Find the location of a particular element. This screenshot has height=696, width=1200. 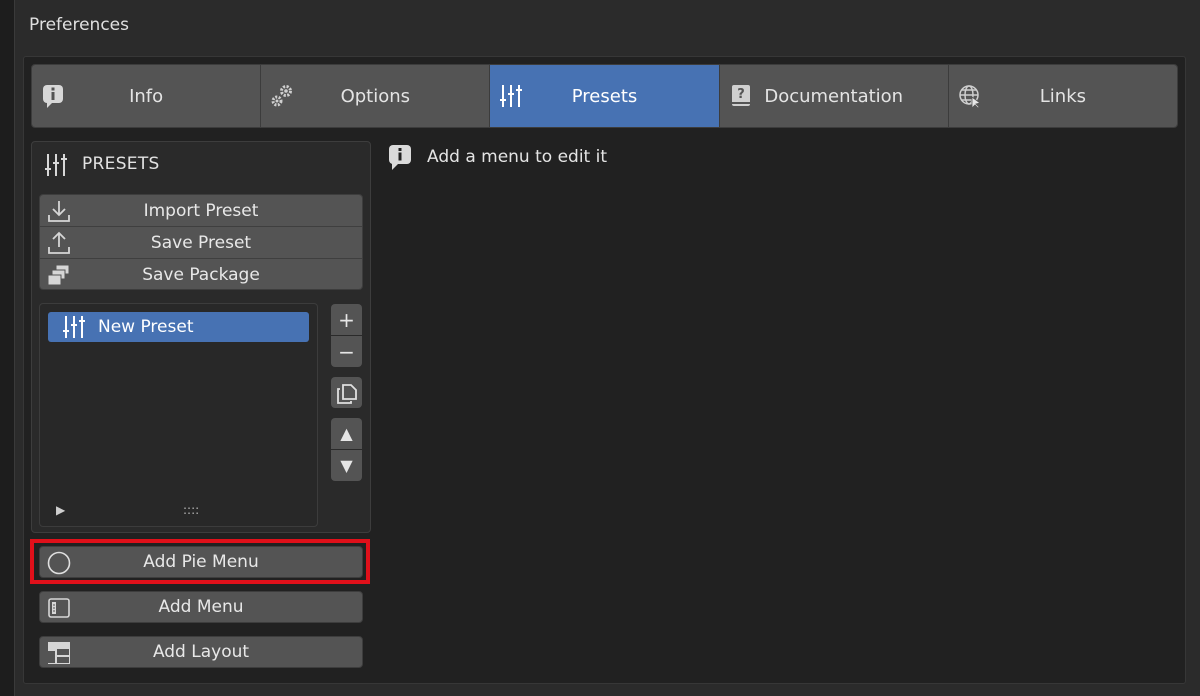

save-preset-label: Save Preset is located at coordinates (201, 242).